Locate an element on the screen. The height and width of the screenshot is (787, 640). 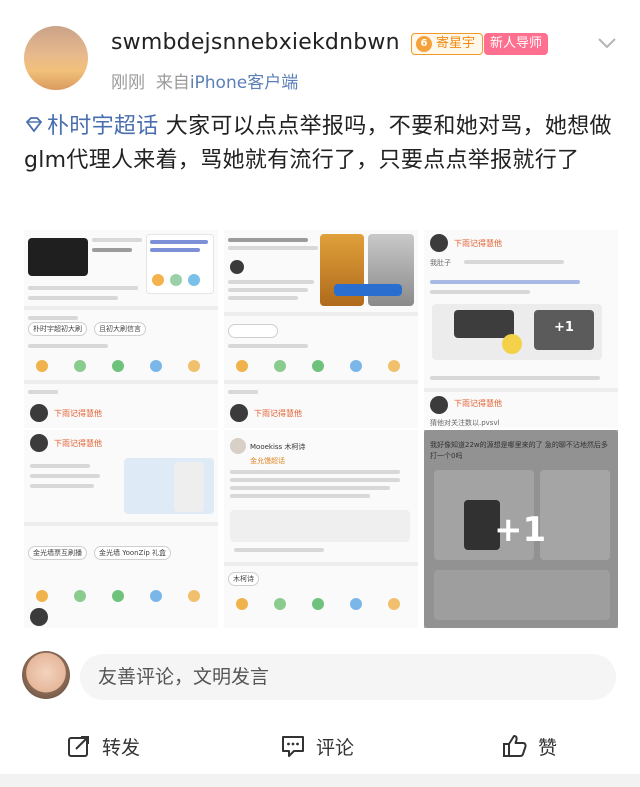
comment-input: 友善评论，文明发言 is located at coordinates (348, 677).